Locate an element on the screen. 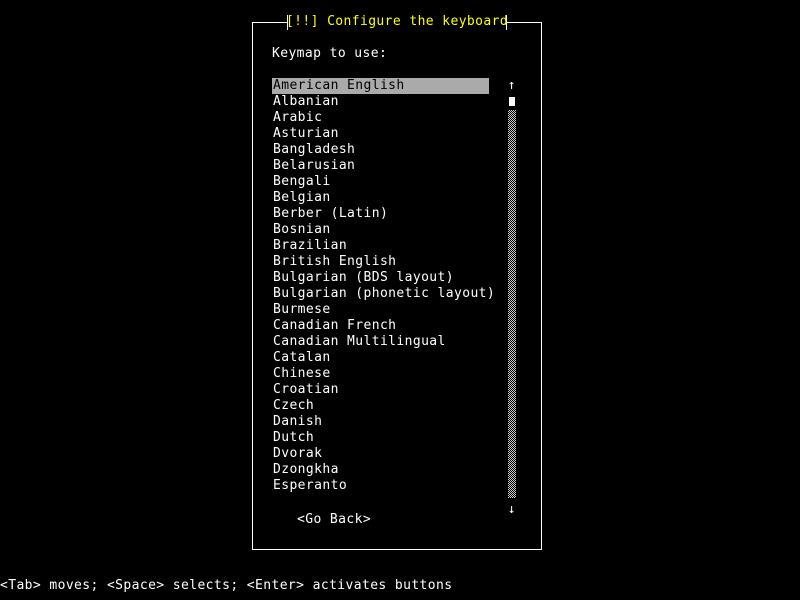 The height and width of the screenshot is (600, 800). keymap-list-item: Brazilian is located at coordinates (380, 246).